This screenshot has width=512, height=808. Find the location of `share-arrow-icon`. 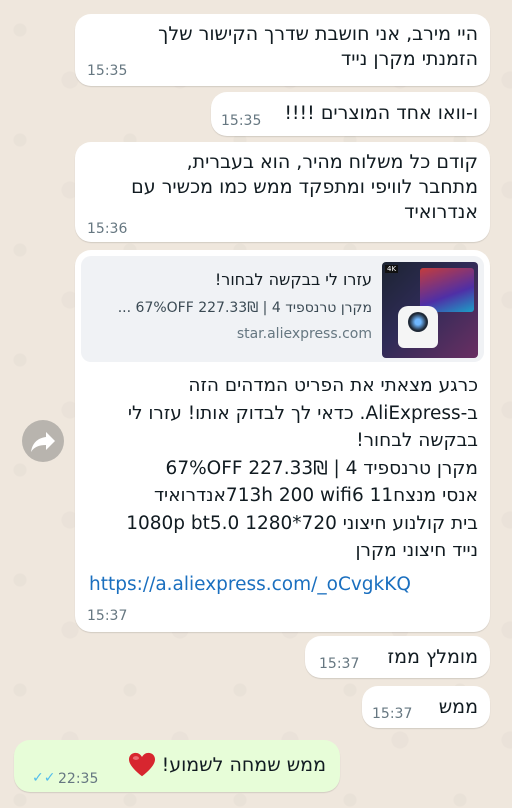

share-arrow-icon is located at coordinates (43, 442).